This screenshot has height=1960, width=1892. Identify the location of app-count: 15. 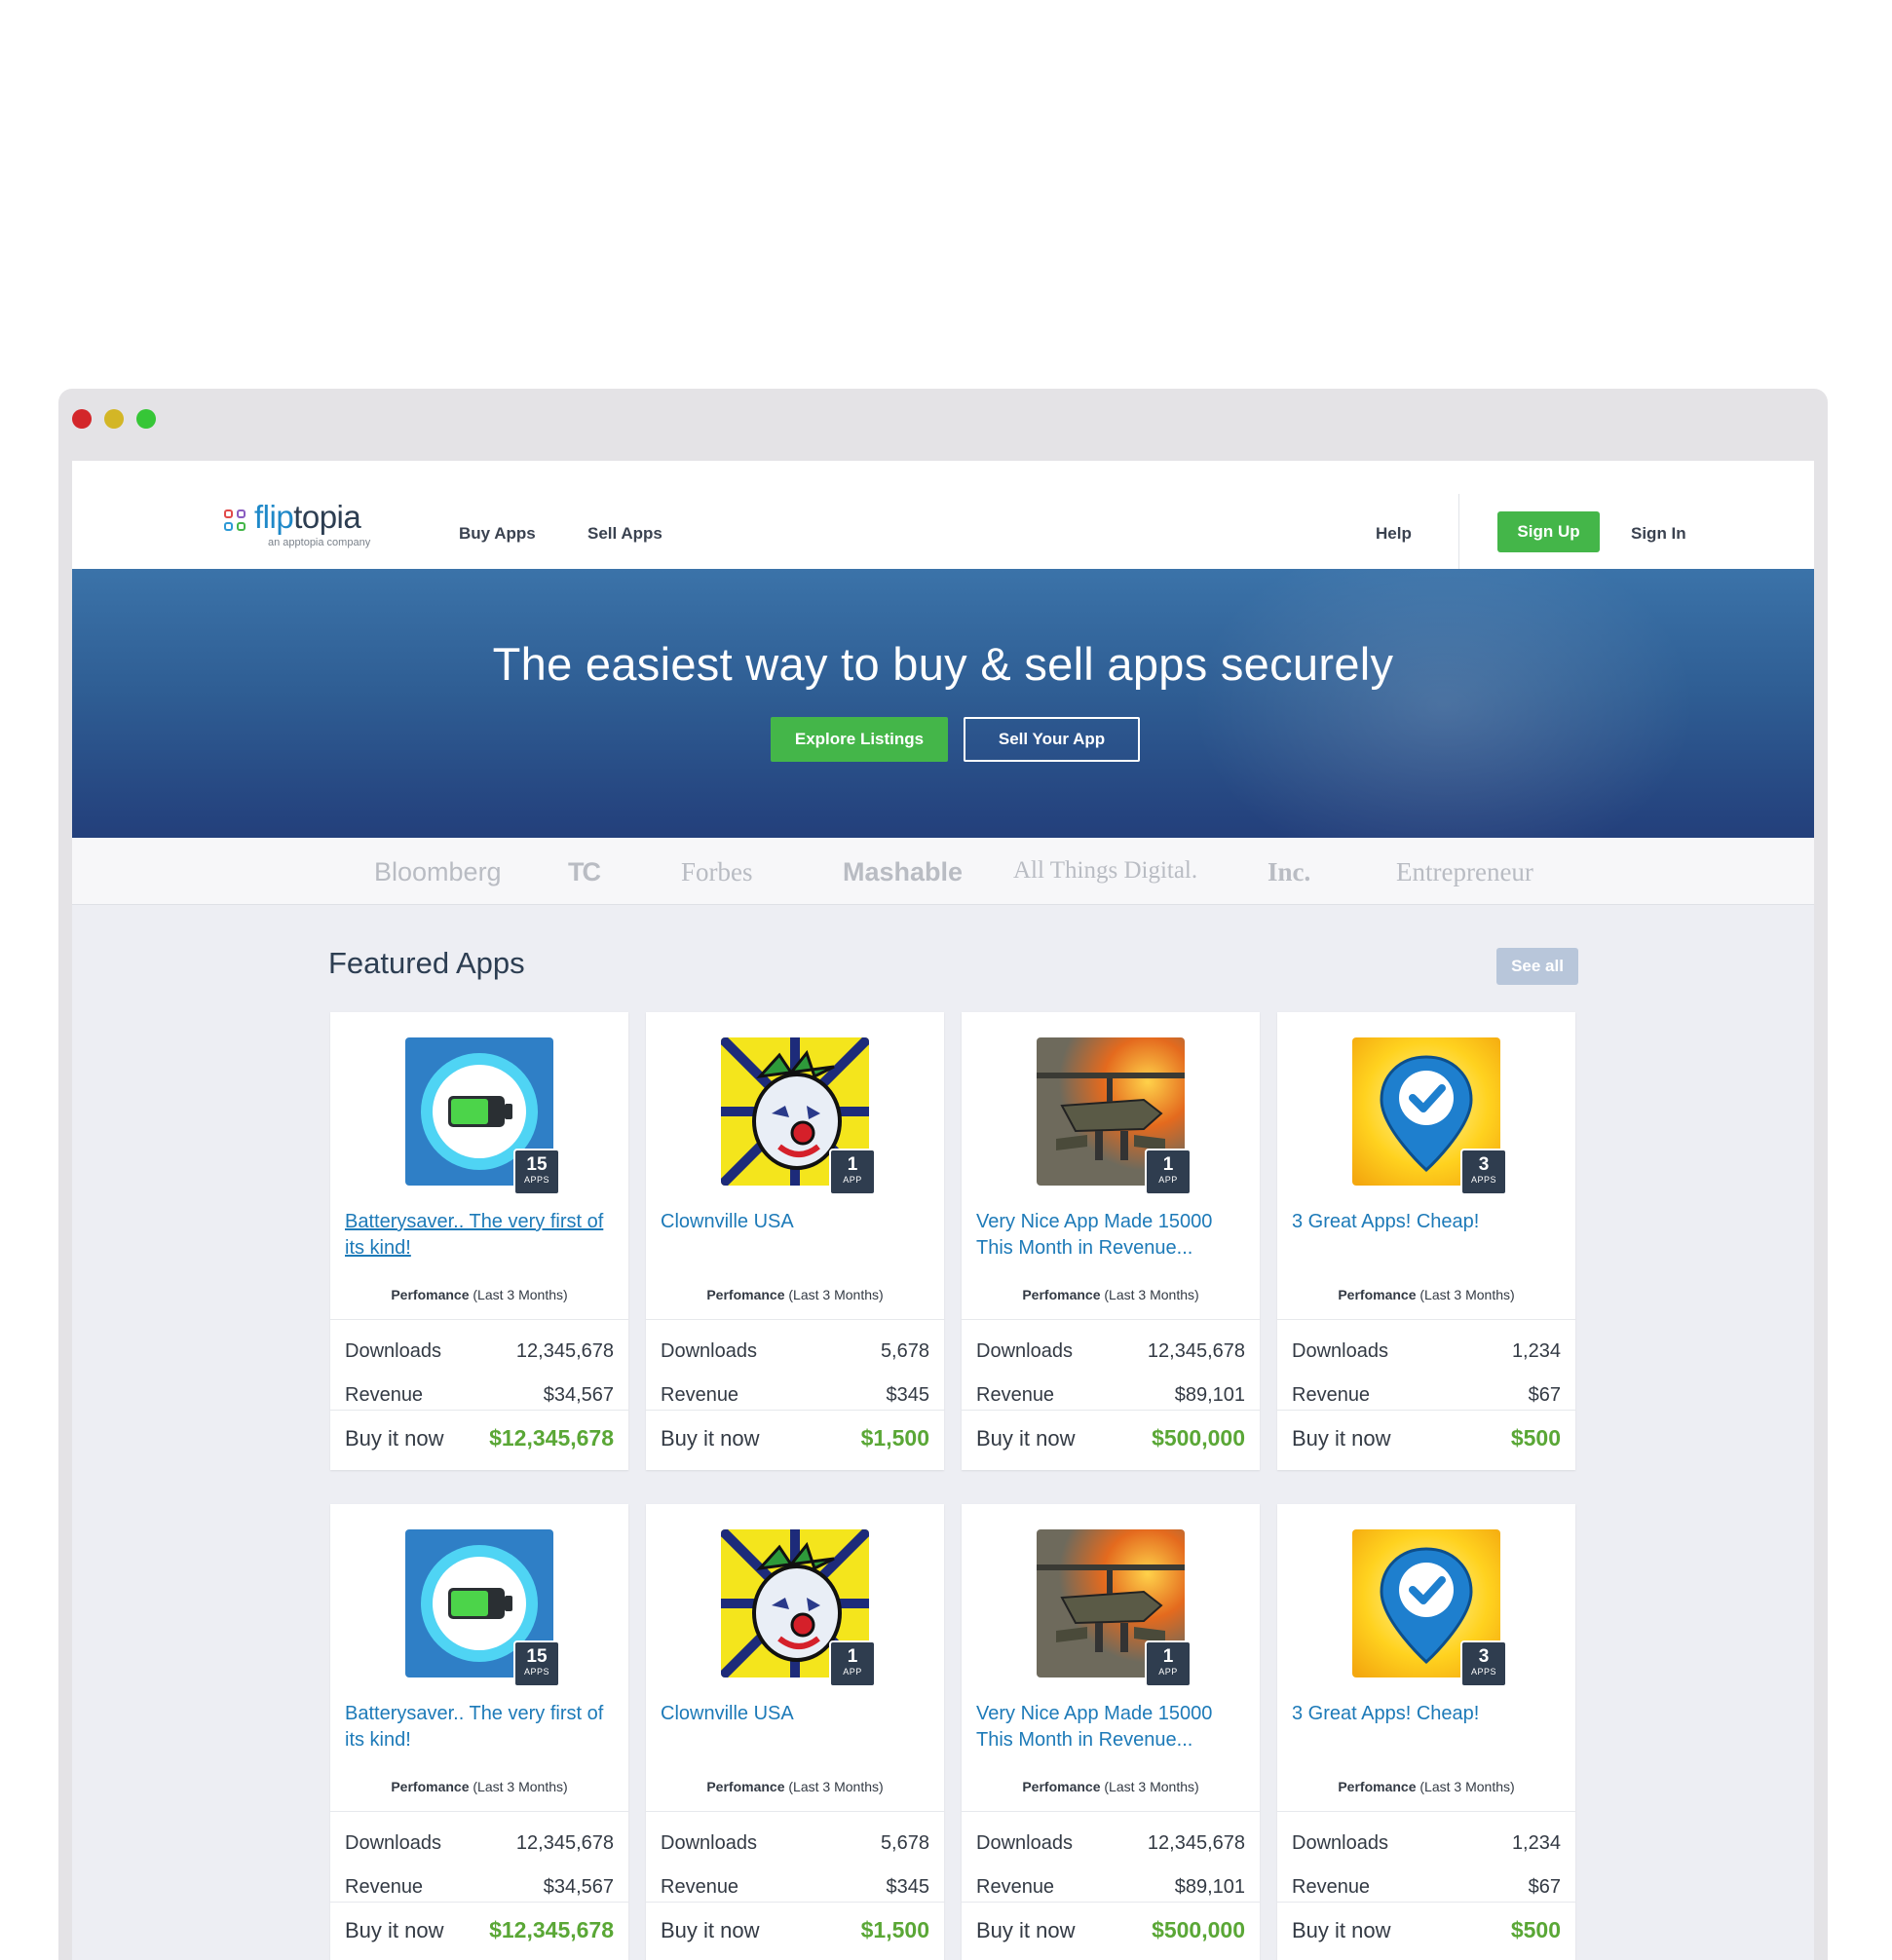
(537, 1657).